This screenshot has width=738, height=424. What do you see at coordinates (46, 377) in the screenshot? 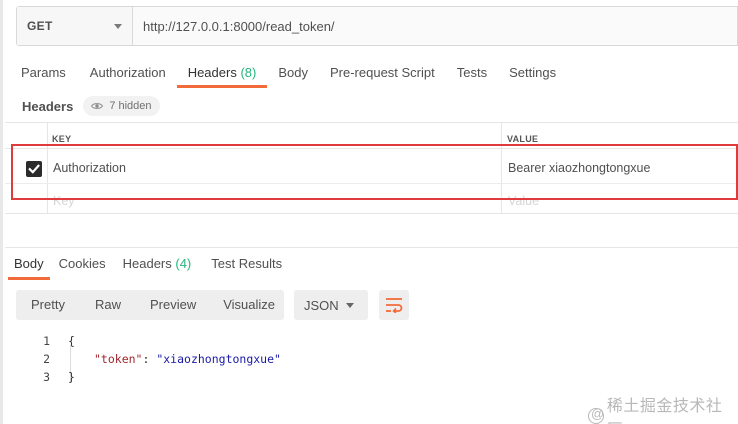
I see `line-number: 3` at bounding box center [46, 377].